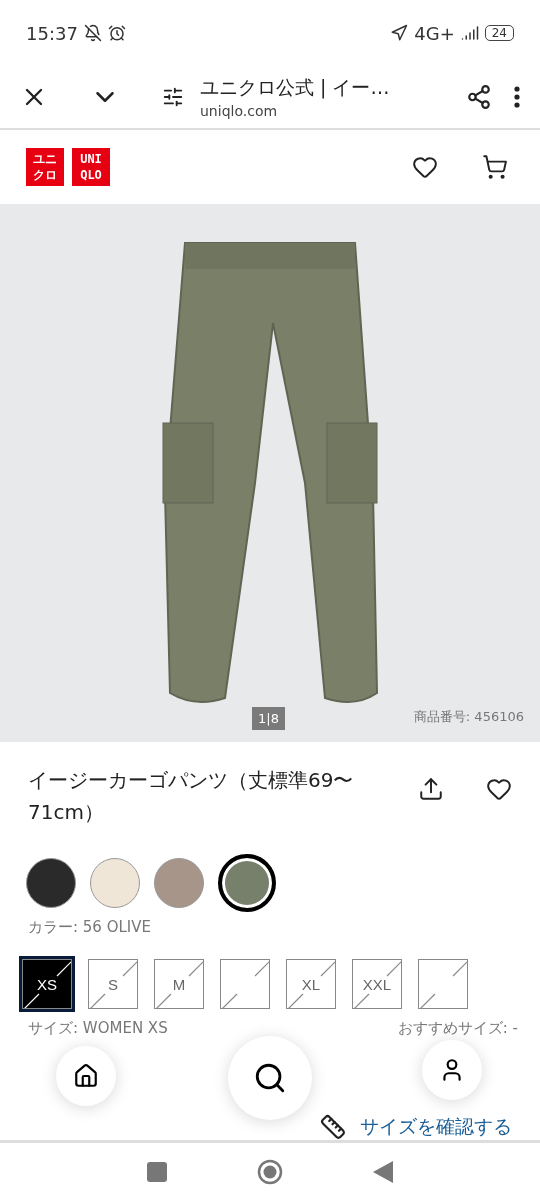 This screenshot has height=1200, width=540. Describe the element at coordinates (311, 984) in the screenshot. I see `size-option: XL` at that location.